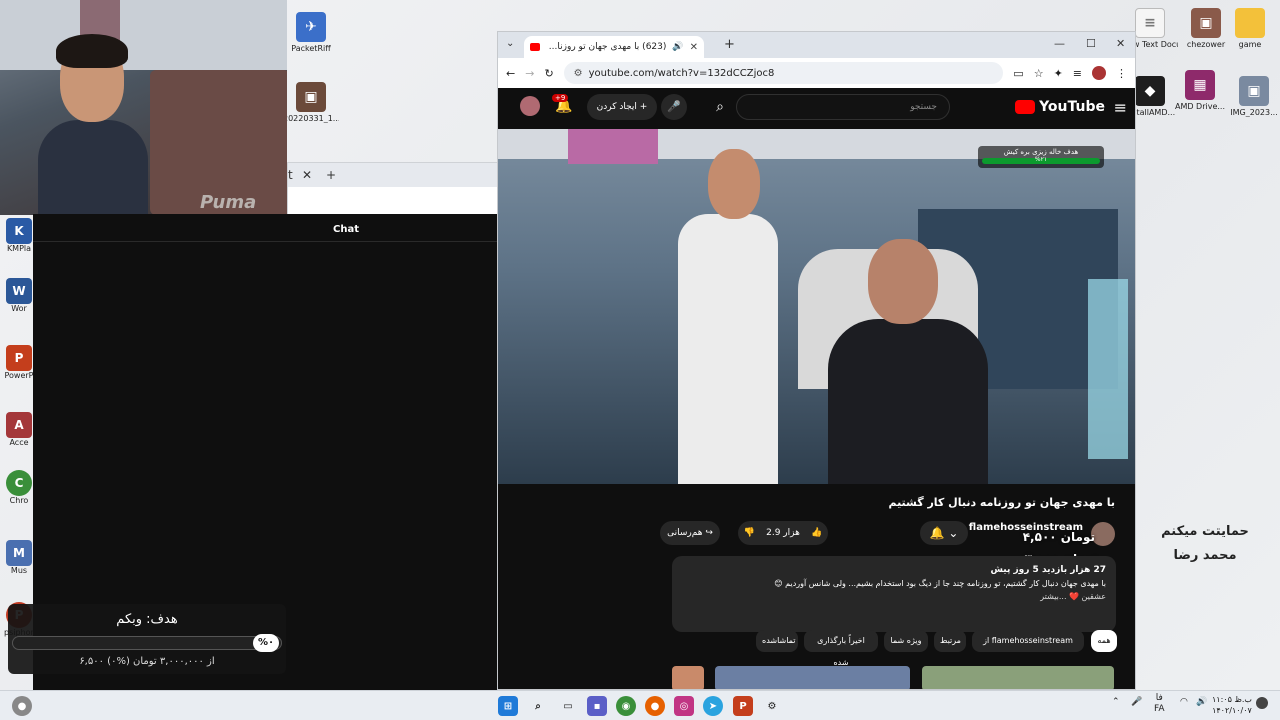 The width and height of the screenshot is (1280, 720). Describe the element at coordinates (19, 291) in the screenshot. I see `word-icon: W` at that location.